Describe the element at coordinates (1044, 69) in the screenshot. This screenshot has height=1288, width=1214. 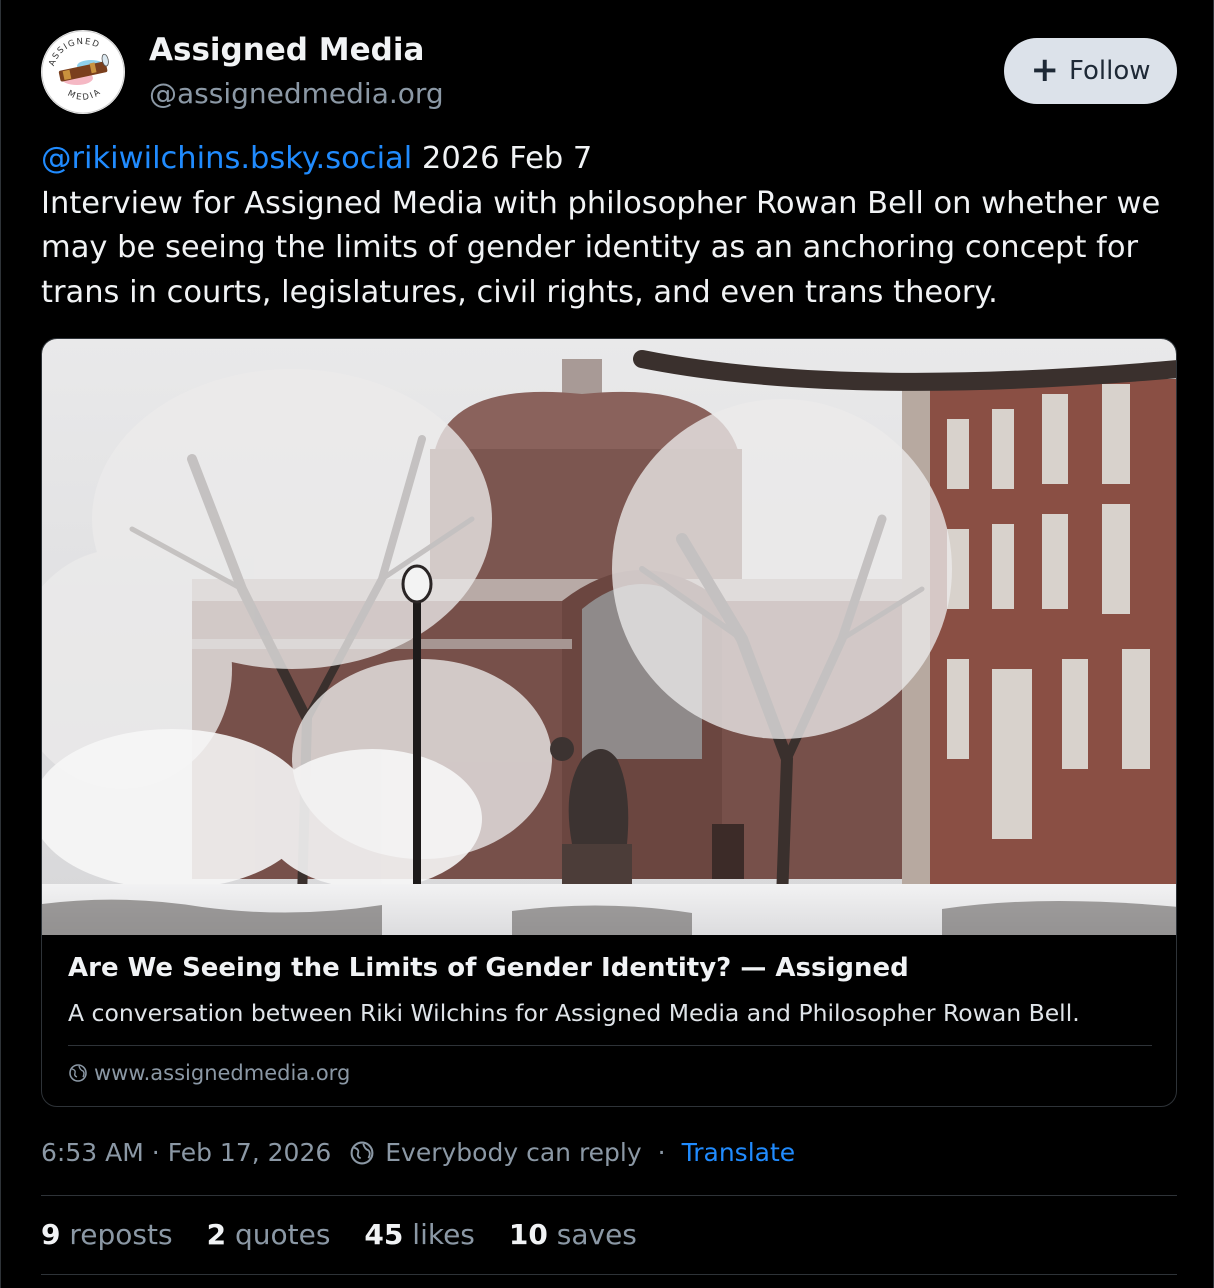
I see `plus-icon: +` at that location.